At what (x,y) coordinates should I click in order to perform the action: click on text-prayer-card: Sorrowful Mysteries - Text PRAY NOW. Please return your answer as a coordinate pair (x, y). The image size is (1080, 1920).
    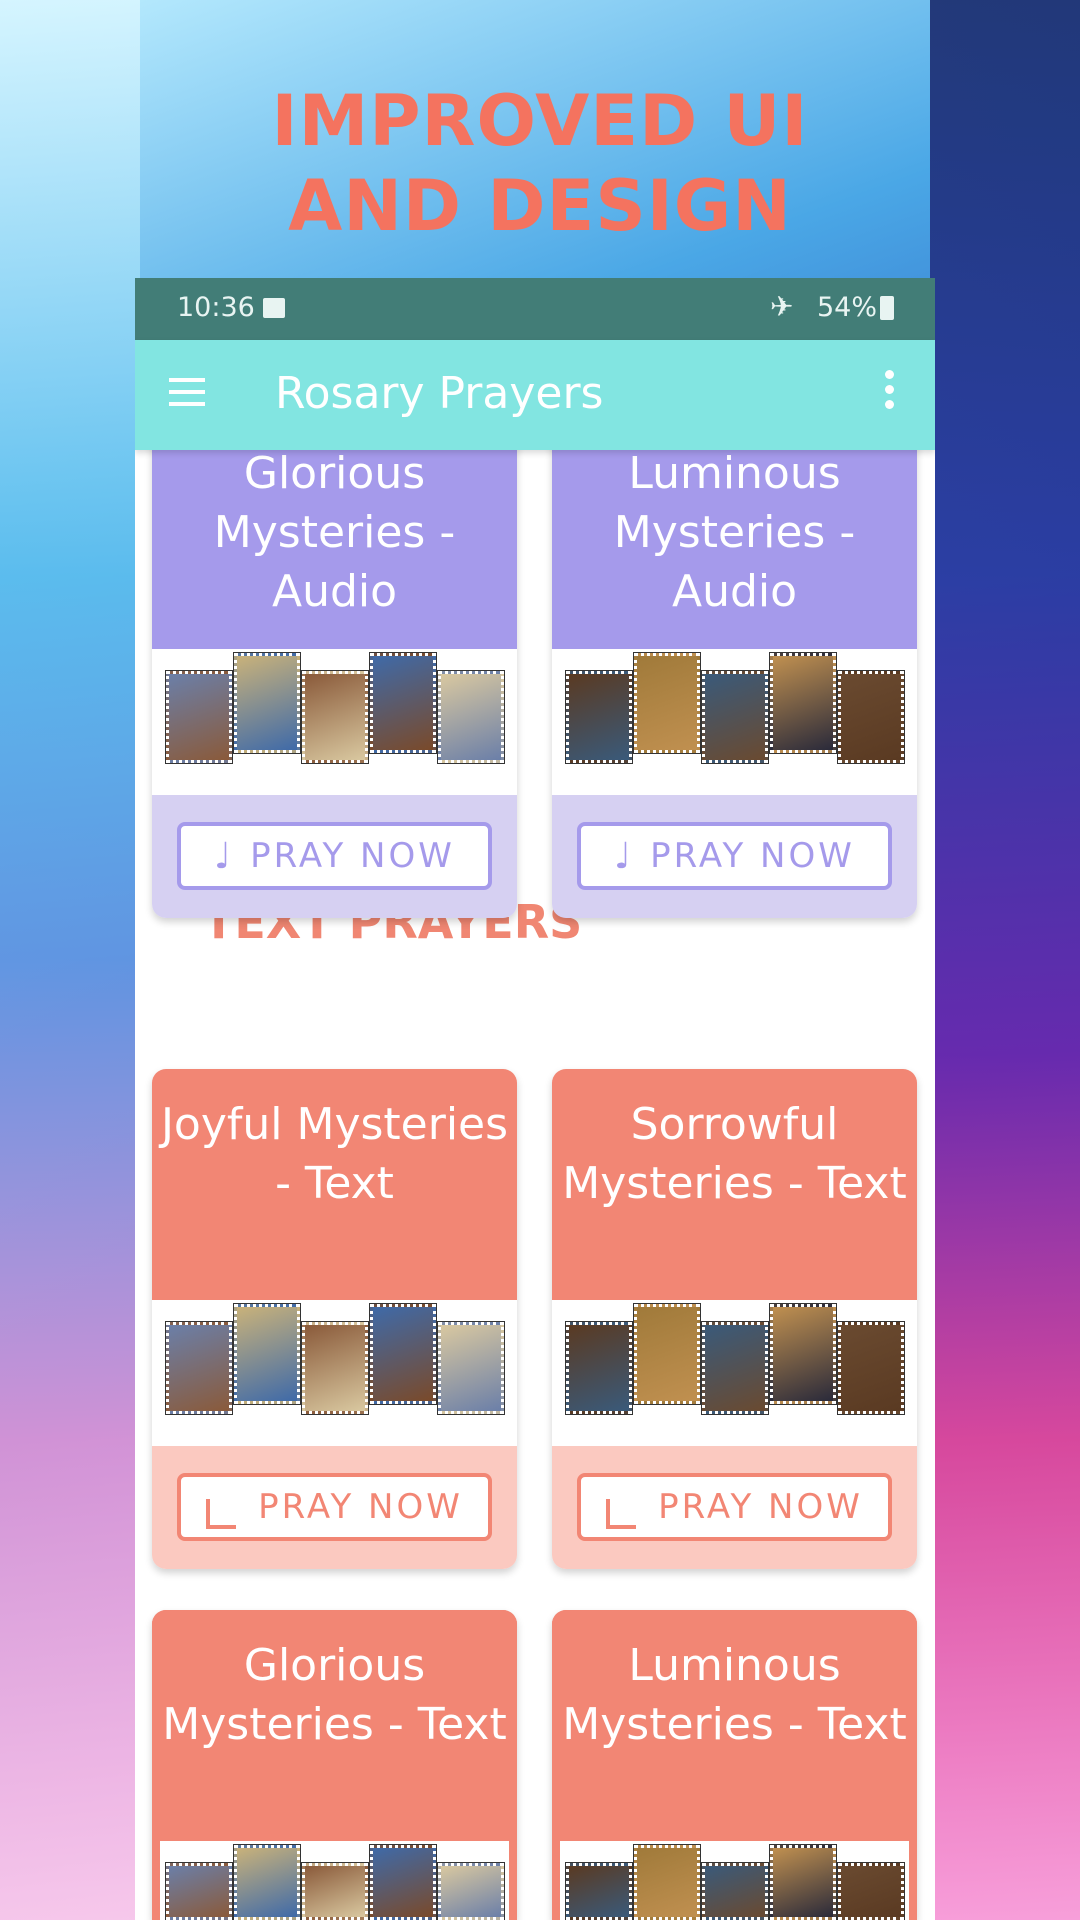
    Looking at the image, I should click on (734, 1319).